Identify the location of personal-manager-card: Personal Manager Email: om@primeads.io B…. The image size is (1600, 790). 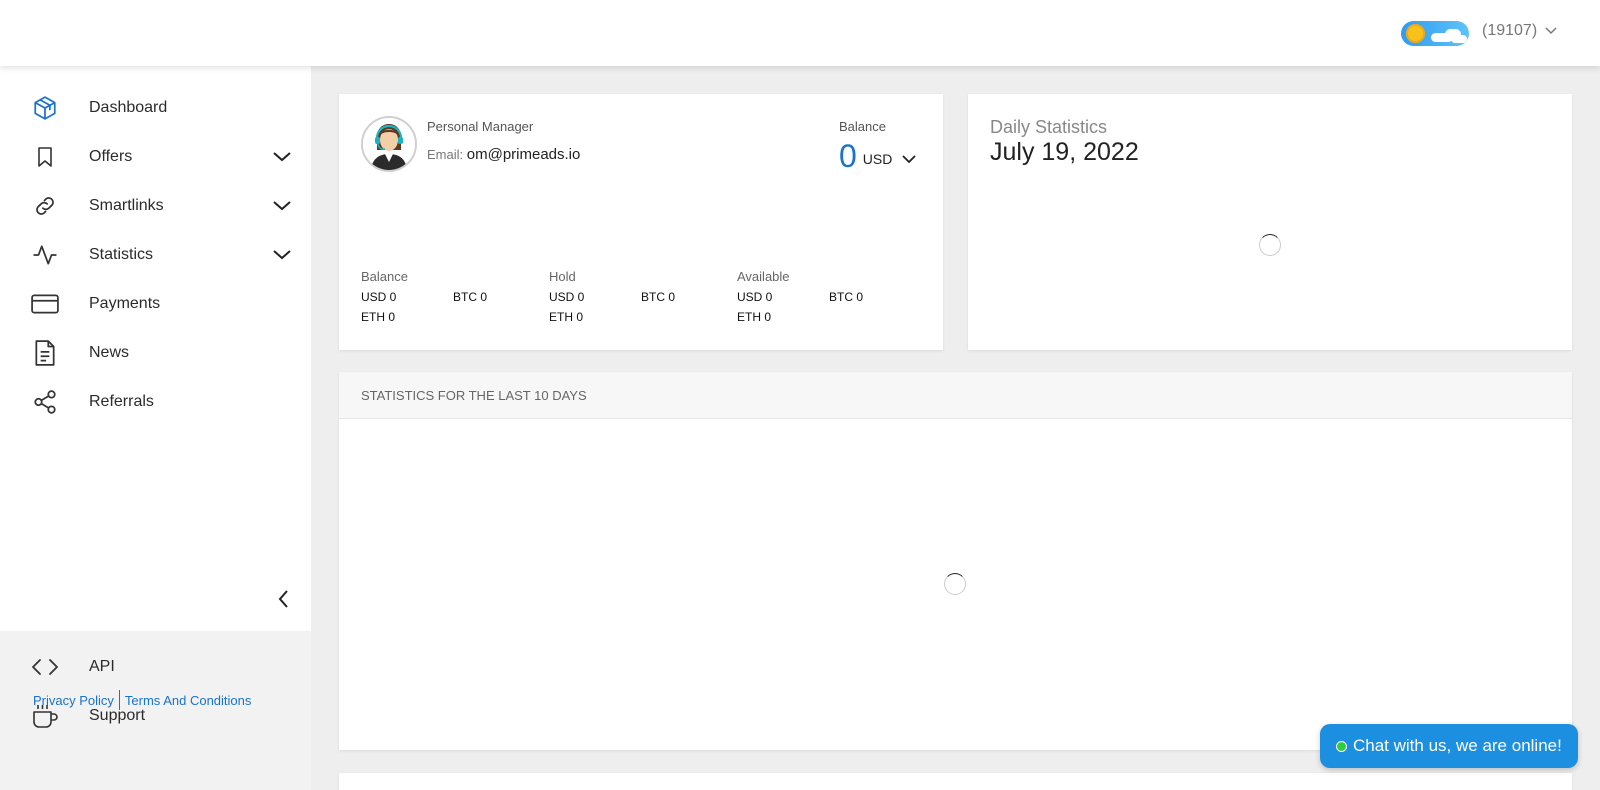
(641, 222).